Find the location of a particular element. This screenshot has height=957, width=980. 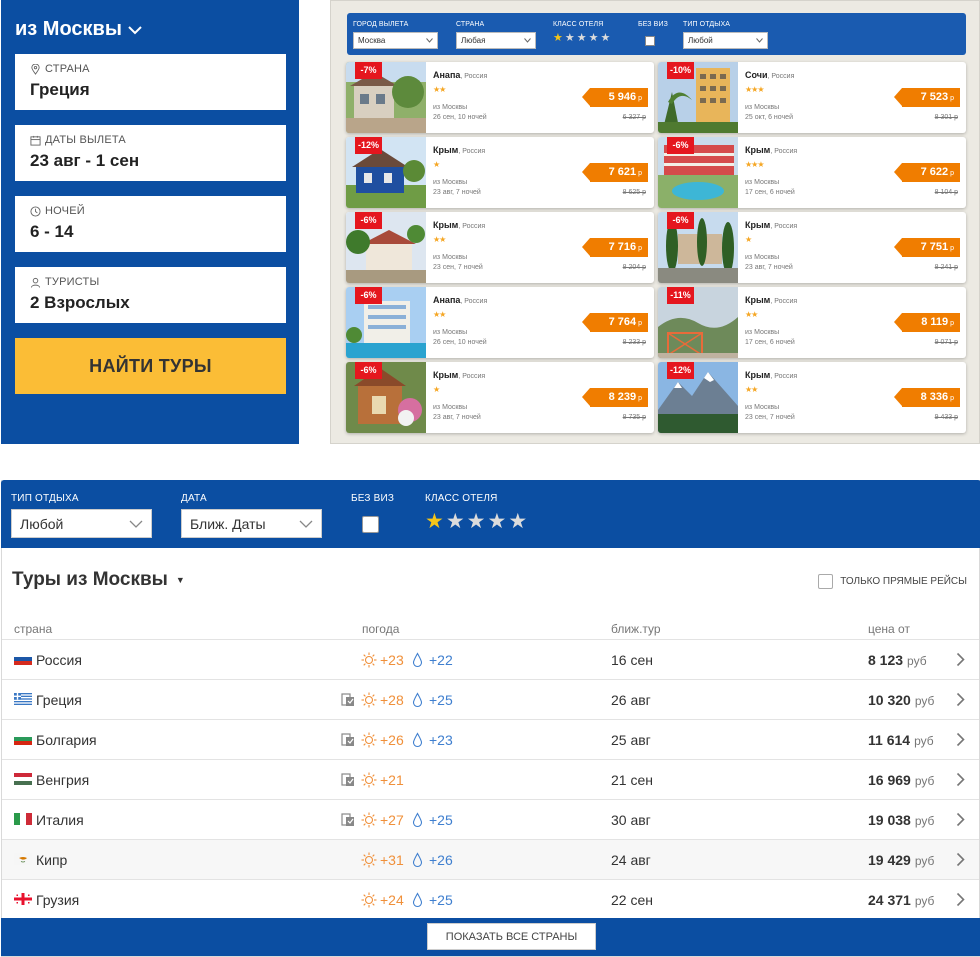

departure-city-label: ГОРОД ВЫЛЕТА is located at coordinates (381, 24).